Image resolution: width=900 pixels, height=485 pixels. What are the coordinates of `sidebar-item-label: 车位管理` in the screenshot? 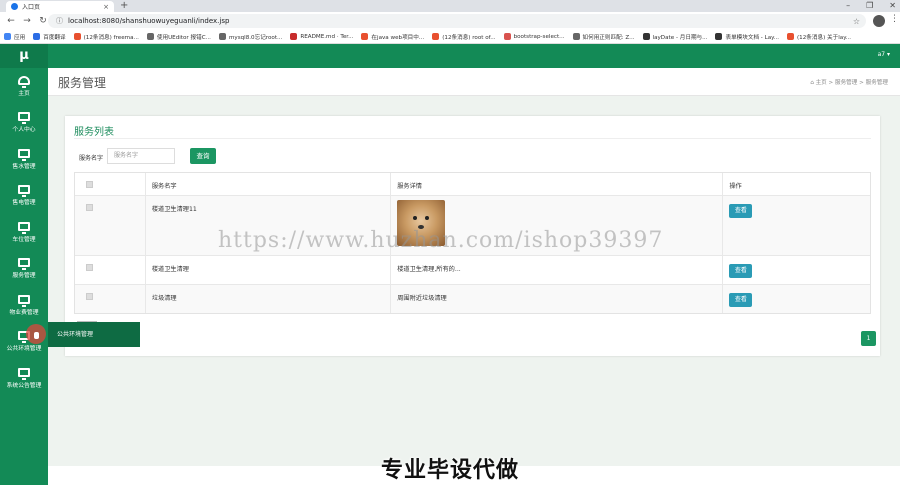 It's located at (24, 239).